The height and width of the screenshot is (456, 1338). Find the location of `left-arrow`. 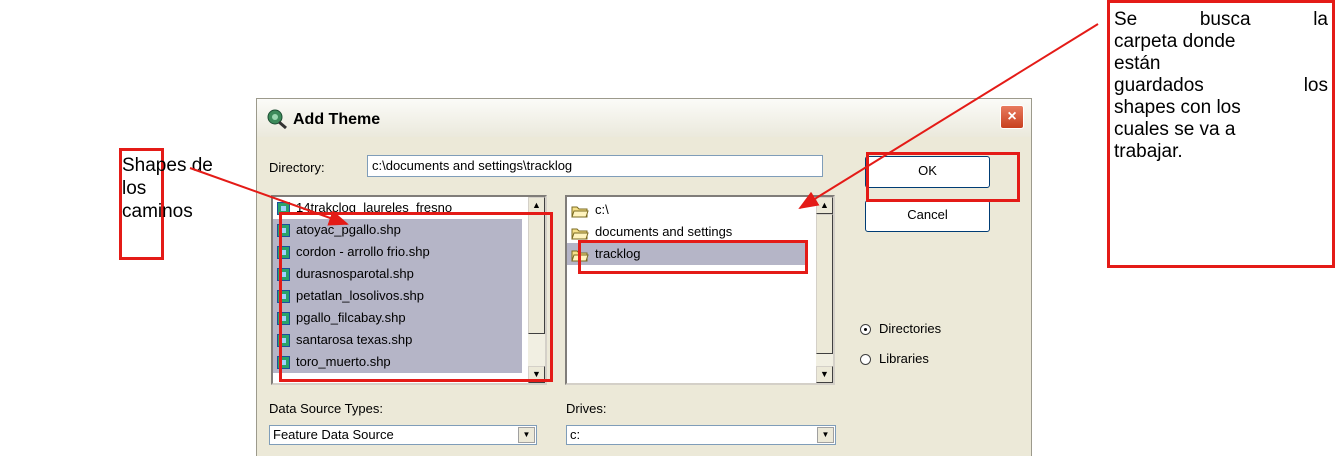

left-arrow is located at coordinates (269, 196).